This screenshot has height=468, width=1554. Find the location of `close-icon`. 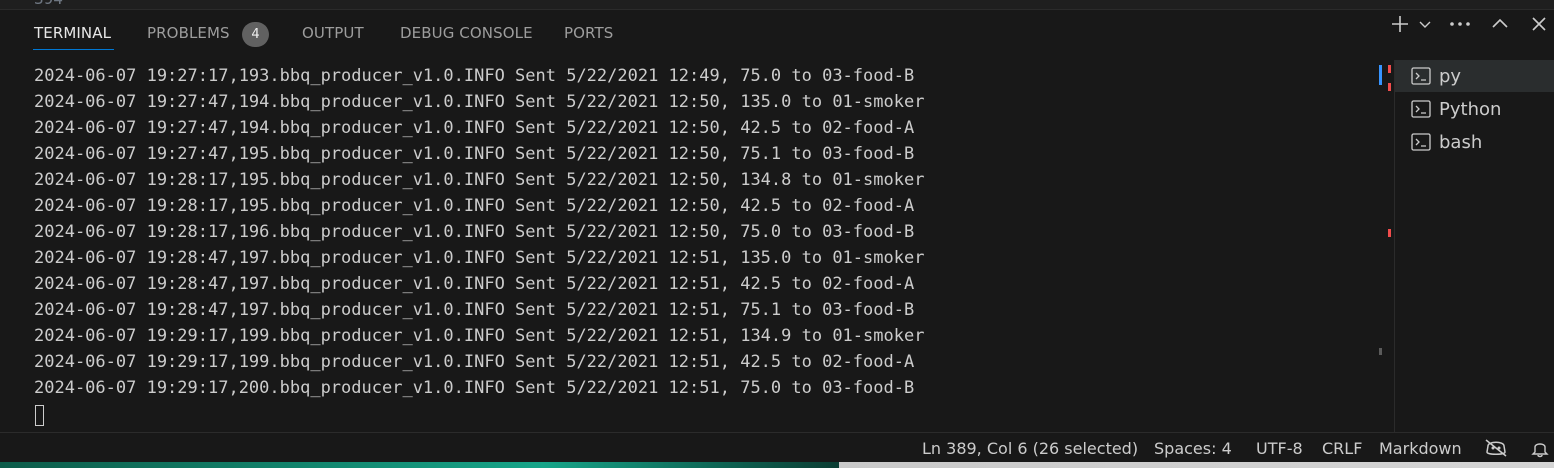

close-icon is located at coordinates (1539, 24).